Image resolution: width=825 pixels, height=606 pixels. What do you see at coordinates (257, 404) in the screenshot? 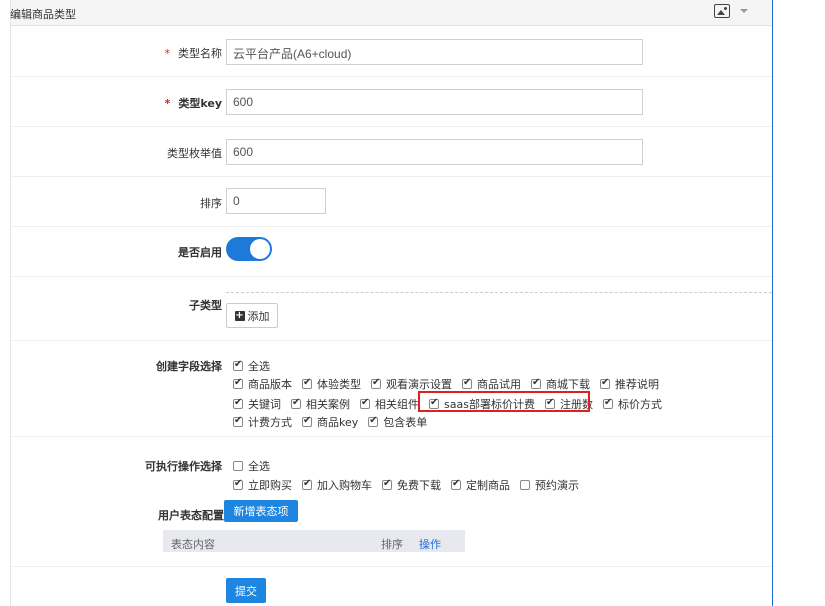
I see `field-checkbox: 关键词` at bounding box center [257, 404].